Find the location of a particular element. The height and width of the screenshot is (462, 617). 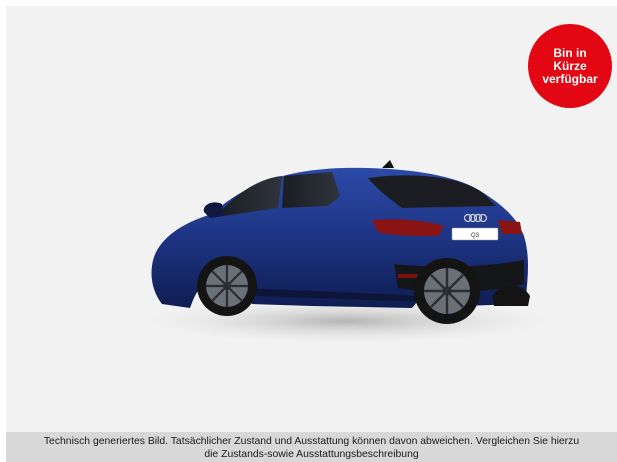

availability-badge: Bin in Kürze verfügbar is located at coordinates (570, 66).